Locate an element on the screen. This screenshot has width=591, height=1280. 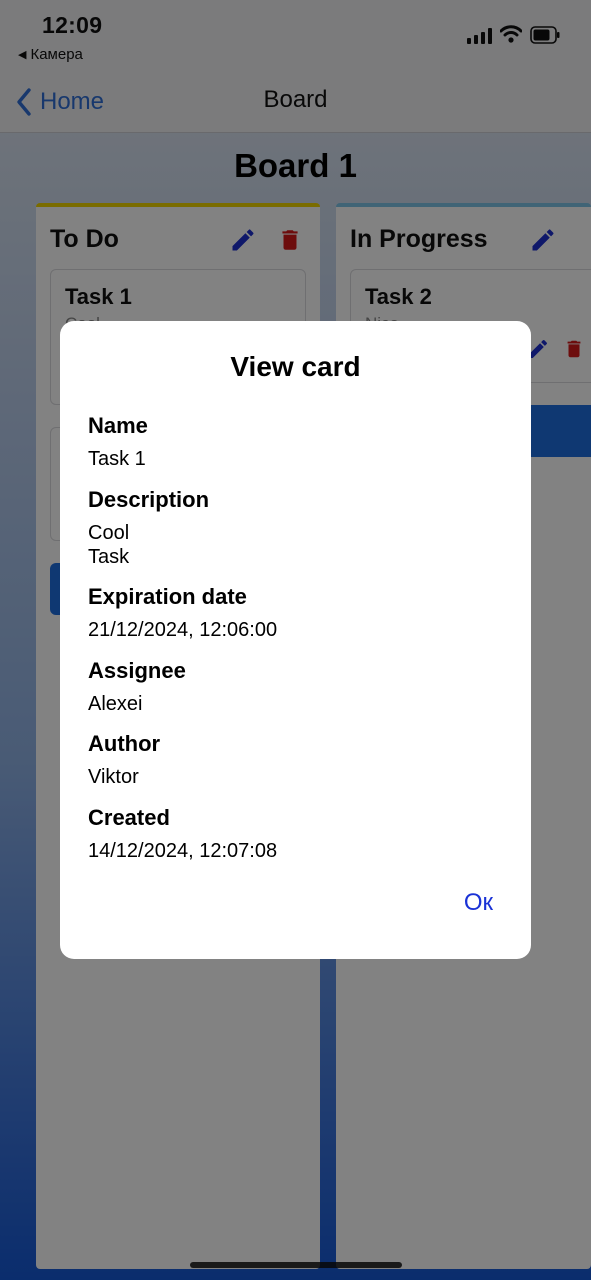
description-label: Description is located at coordinates (149, 499).